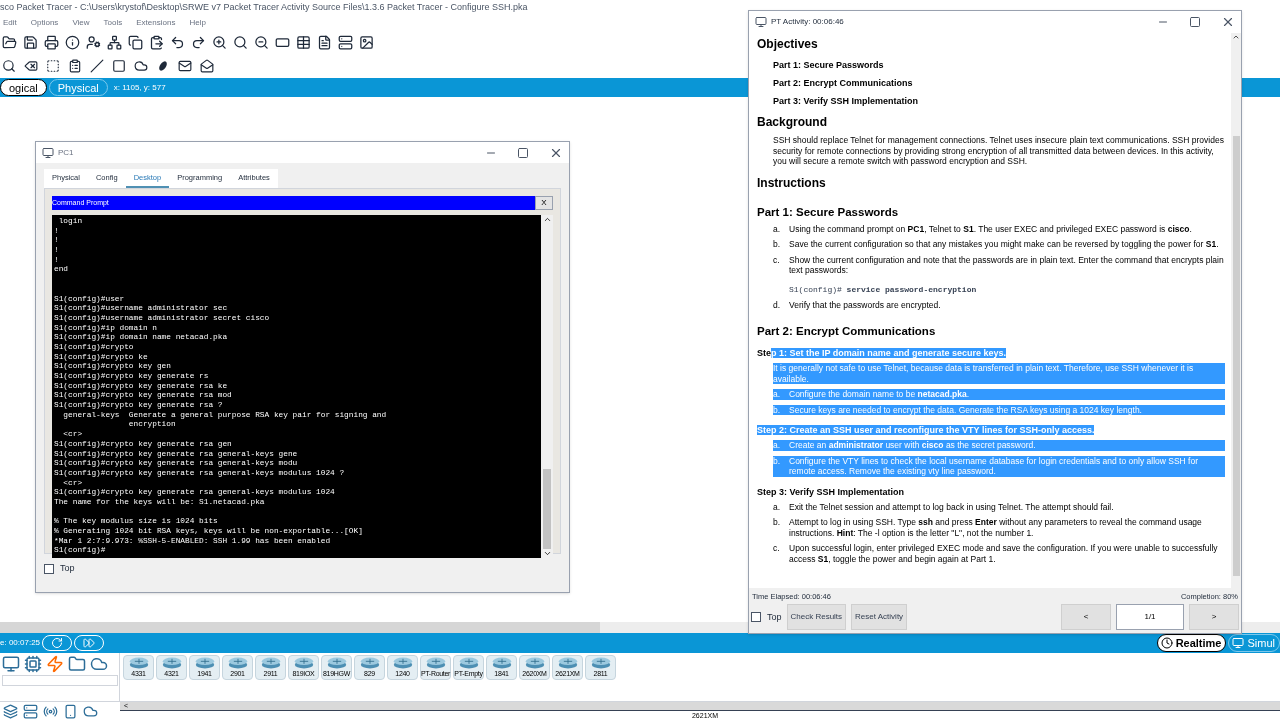 This screenshot has width=1280, height=720. Describe the element at coordinates (879, 617) in the screenshot. I see `action-button: Reset Activity` at that location.